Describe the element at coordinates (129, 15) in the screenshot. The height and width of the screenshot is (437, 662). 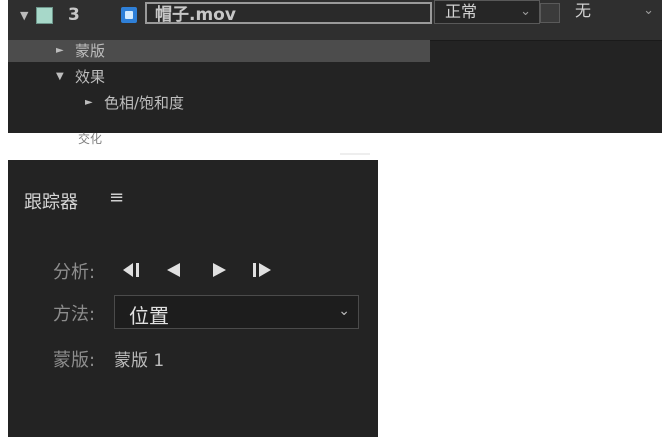
I see `video-file-icon` at that location.